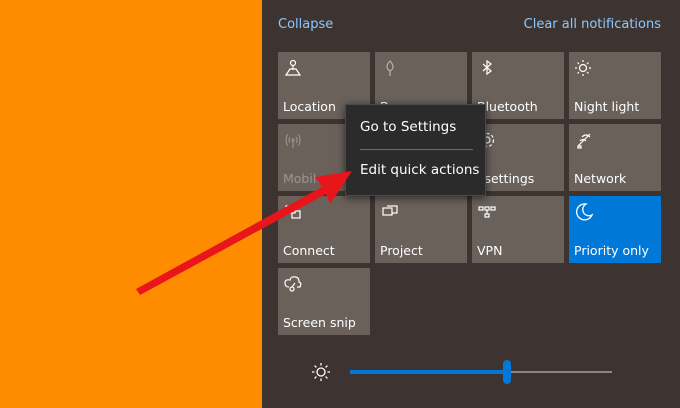 The height and width of the screenshot is (408, 680). Describe the element at coordinates (429, 372) in the screenshot. I see `brightness-slider-fill` at that location.